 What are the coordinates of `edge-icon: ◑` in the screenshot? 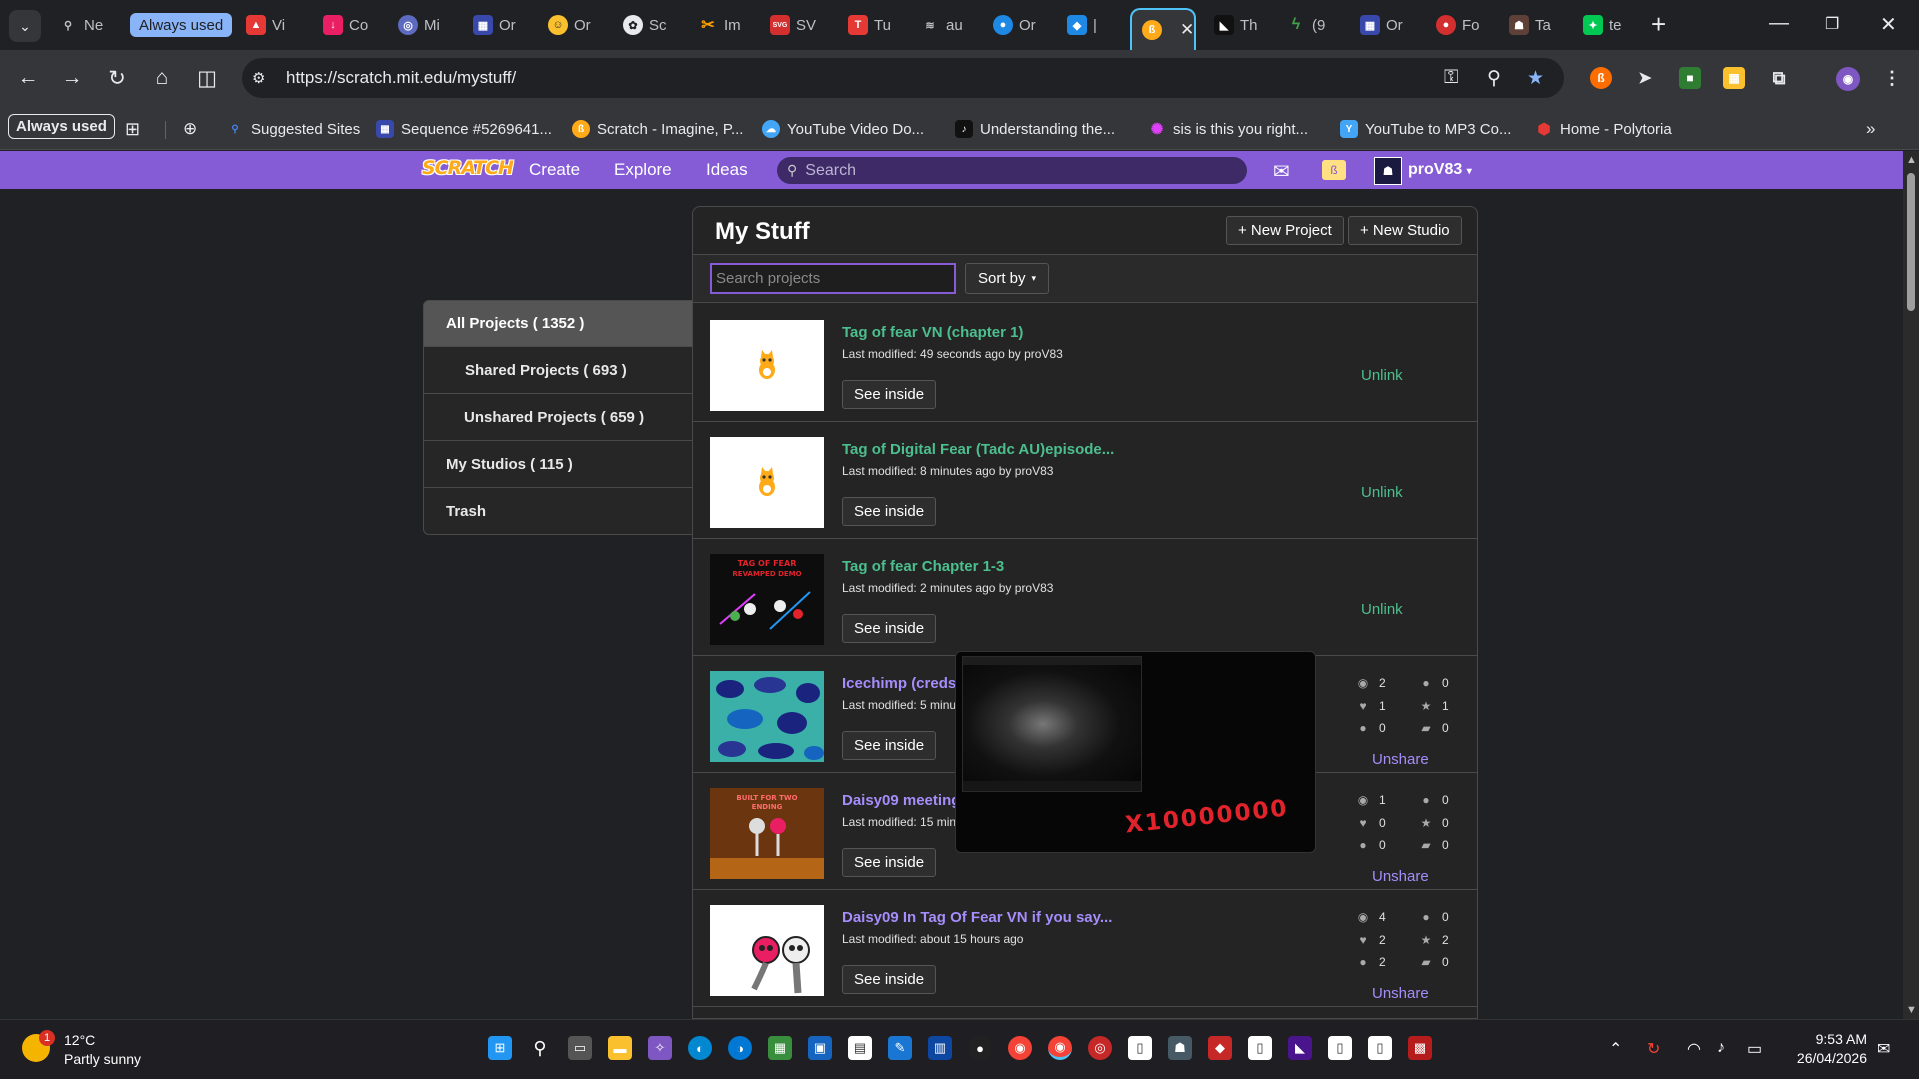 It's located at (740, 1048).